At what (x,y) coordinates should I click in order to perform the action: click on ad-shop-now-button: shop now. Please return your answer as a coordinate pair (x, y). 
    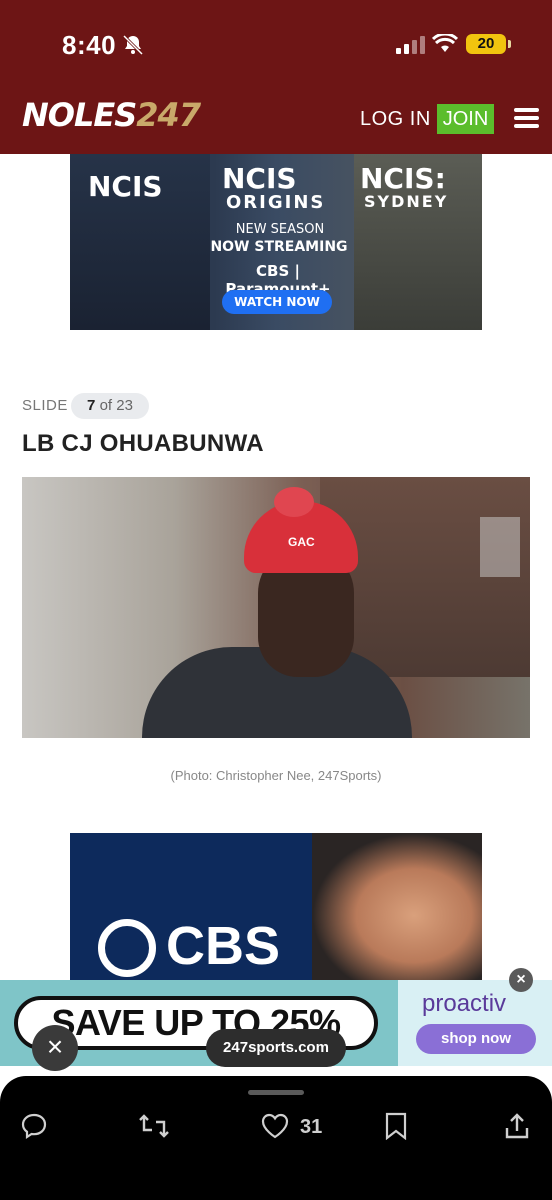
    Looking at the image, I should click on (476, 1039).